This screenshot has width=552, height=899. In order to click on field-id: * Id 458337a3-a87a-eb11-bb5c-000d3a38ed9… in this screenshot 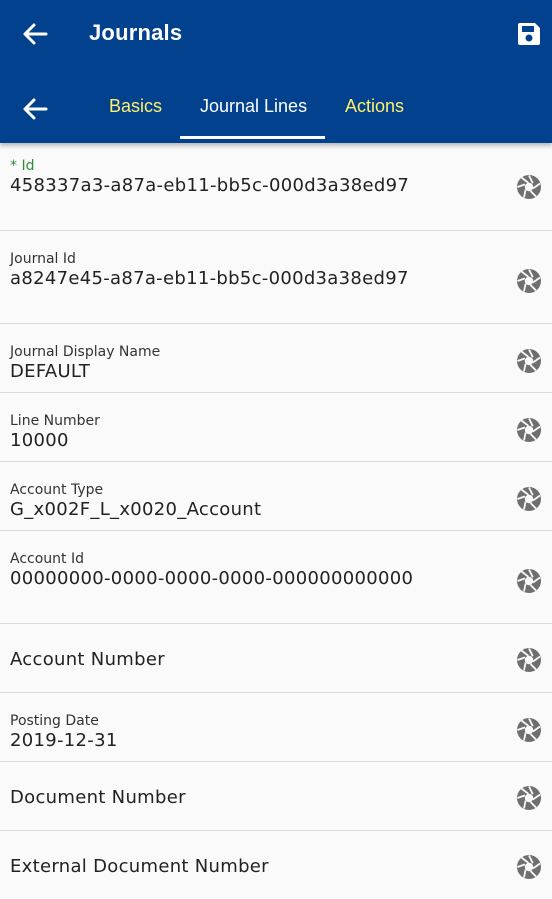, I will do `click(276, 187)`.